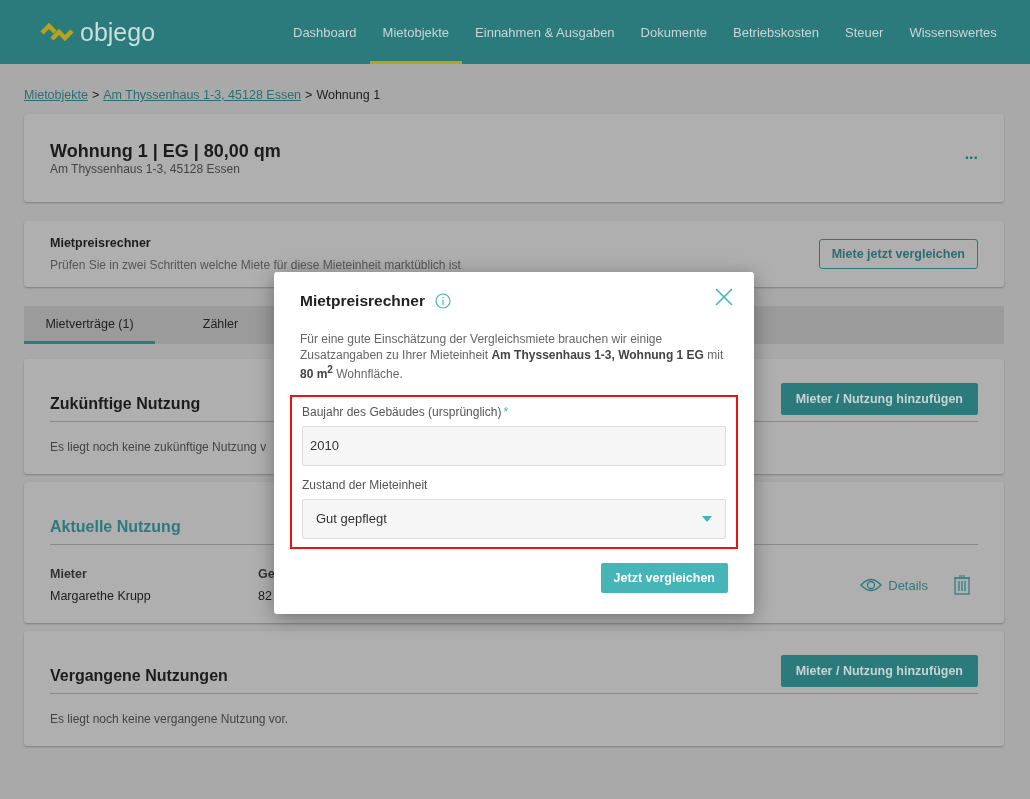  I want to click on compare-button: Jetzt vergleichen, so click(664, 577).